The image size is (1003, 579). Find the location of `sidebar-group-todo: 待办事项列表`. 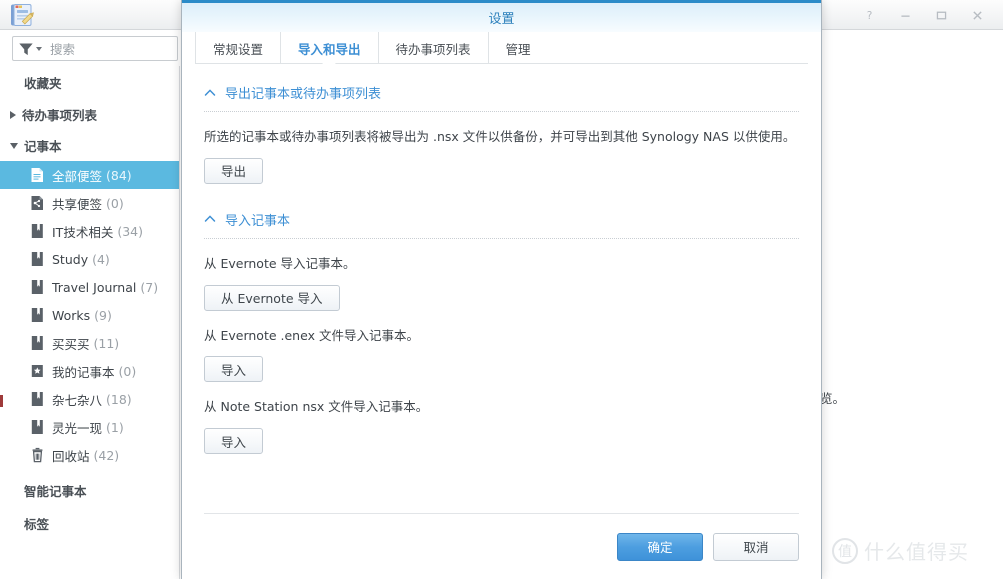

sidebar-group-todo: 待办事项列表 is located at coordinates (89, 114).